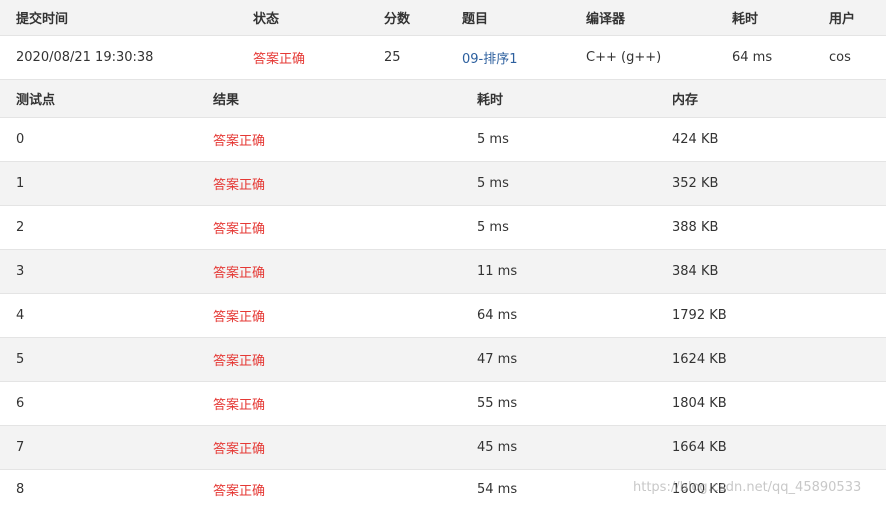  What do you see at coordinates (20, 447) in the screenshot?
I see `testcase-id: 7` at bounding box center [20, 447].